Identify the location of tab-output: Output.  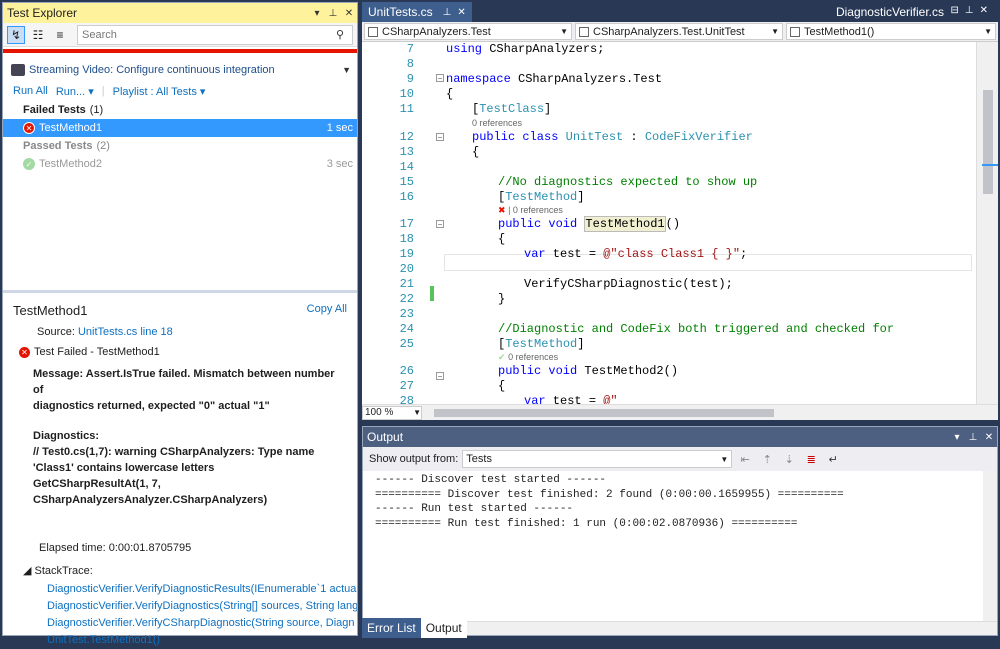
(443, 628).